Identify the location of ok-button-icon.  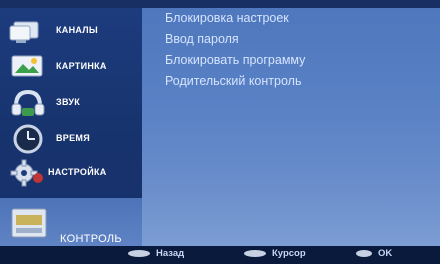
(364, 253).